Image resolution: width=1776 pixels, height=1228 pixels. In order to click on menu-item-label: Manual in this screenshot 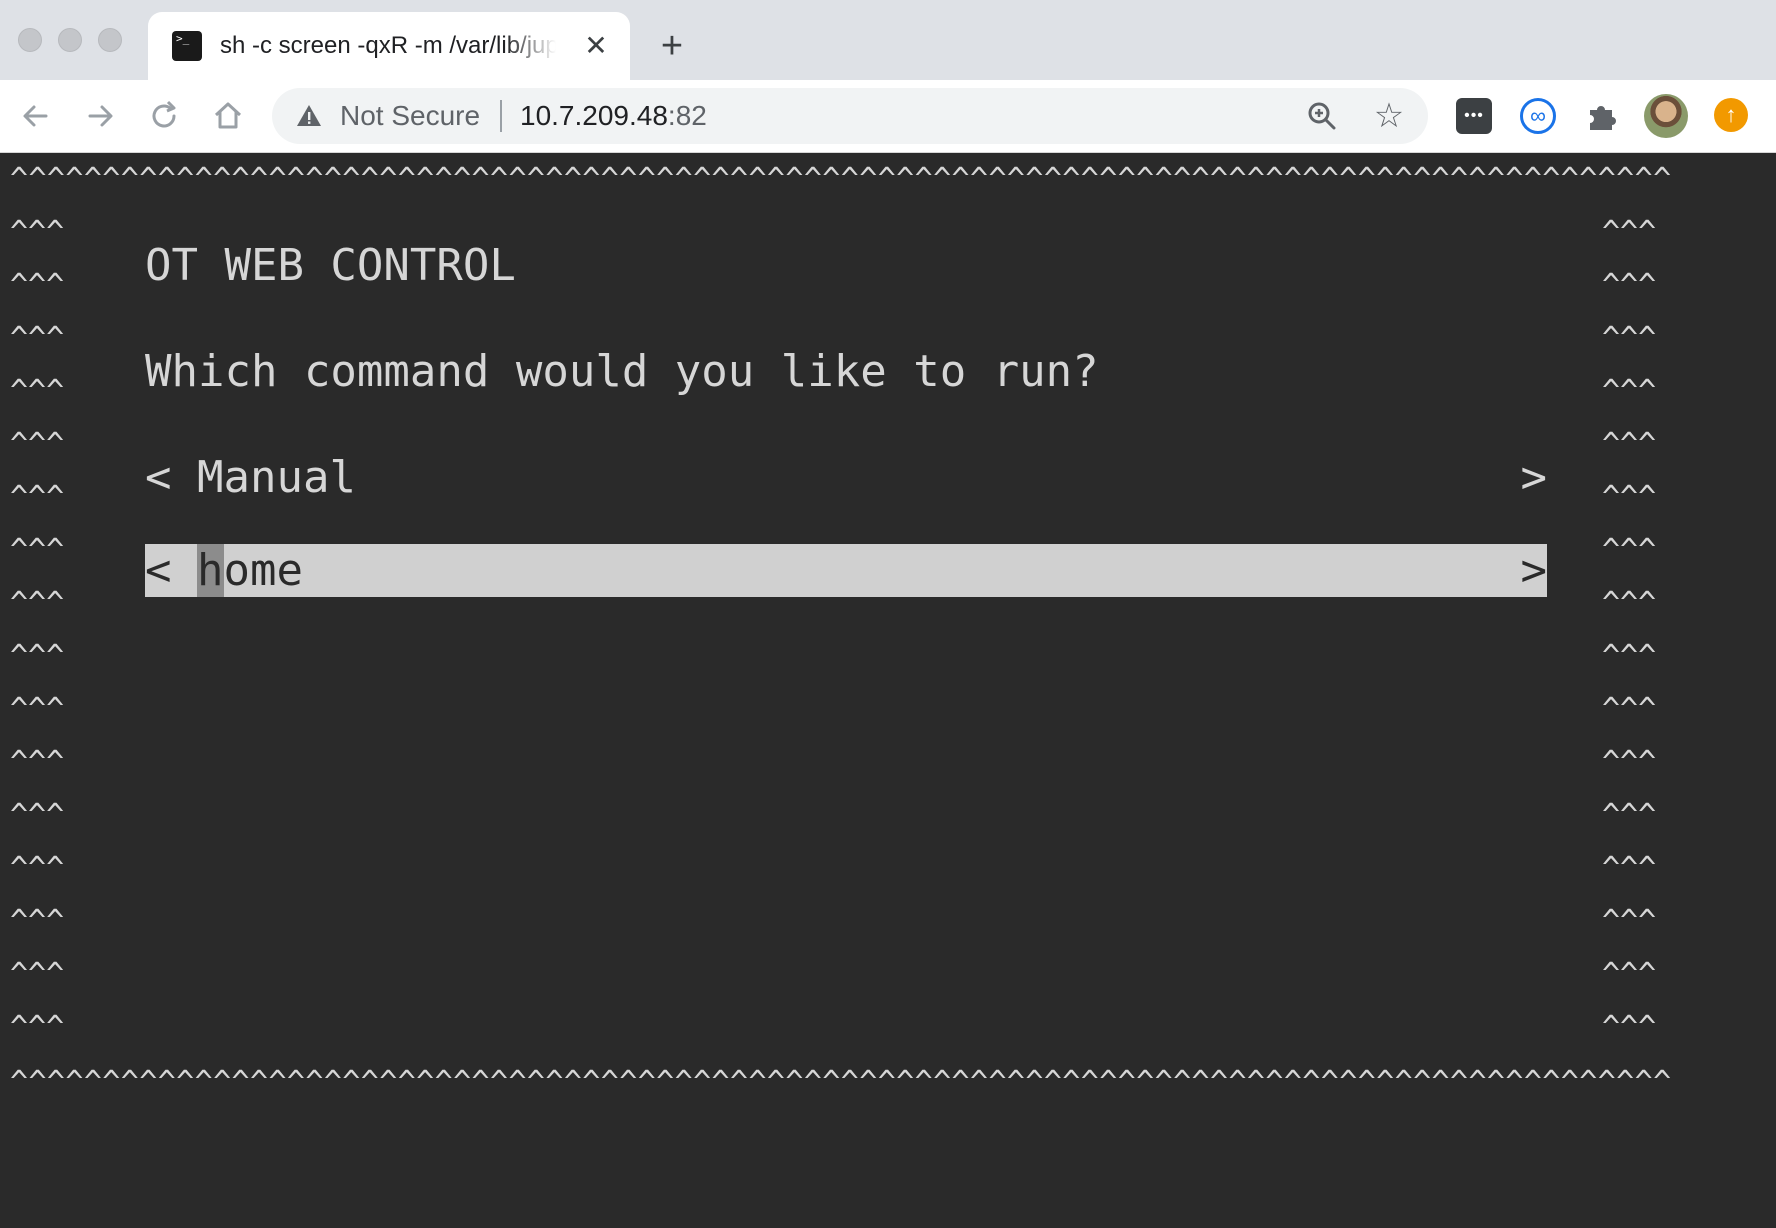, I will do `click(276, 477)`.